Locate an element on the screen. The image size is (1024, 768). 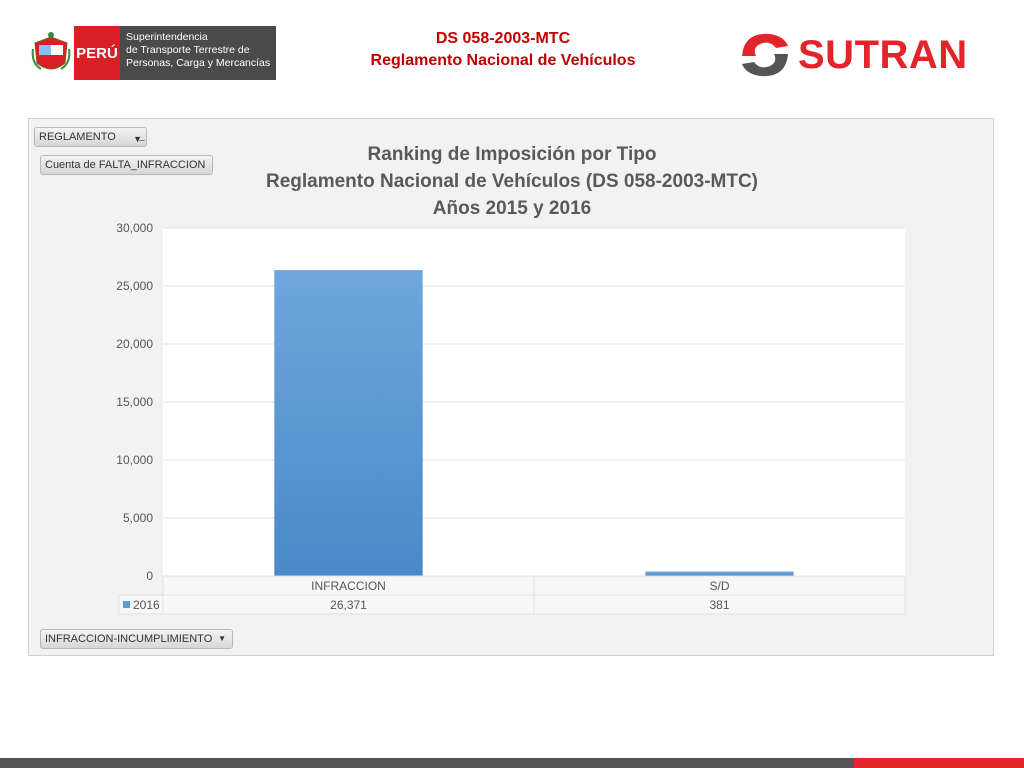
coat-of-arms-icon is located at coordinates (51, 53).